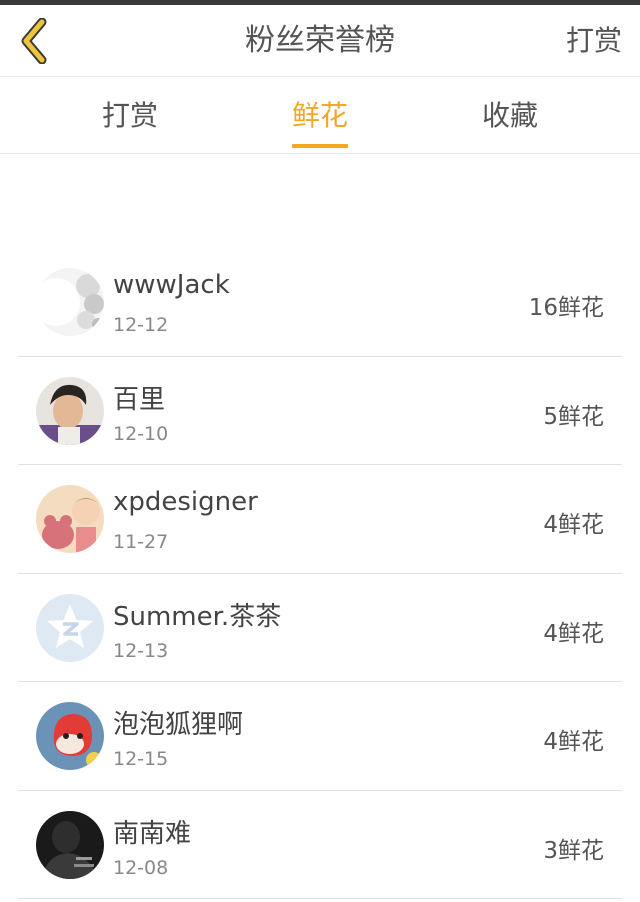 Image resolution: width=640 pixels, height=902 pixels. I want to click on fan-name: xpdesigner, so click(185, 502).